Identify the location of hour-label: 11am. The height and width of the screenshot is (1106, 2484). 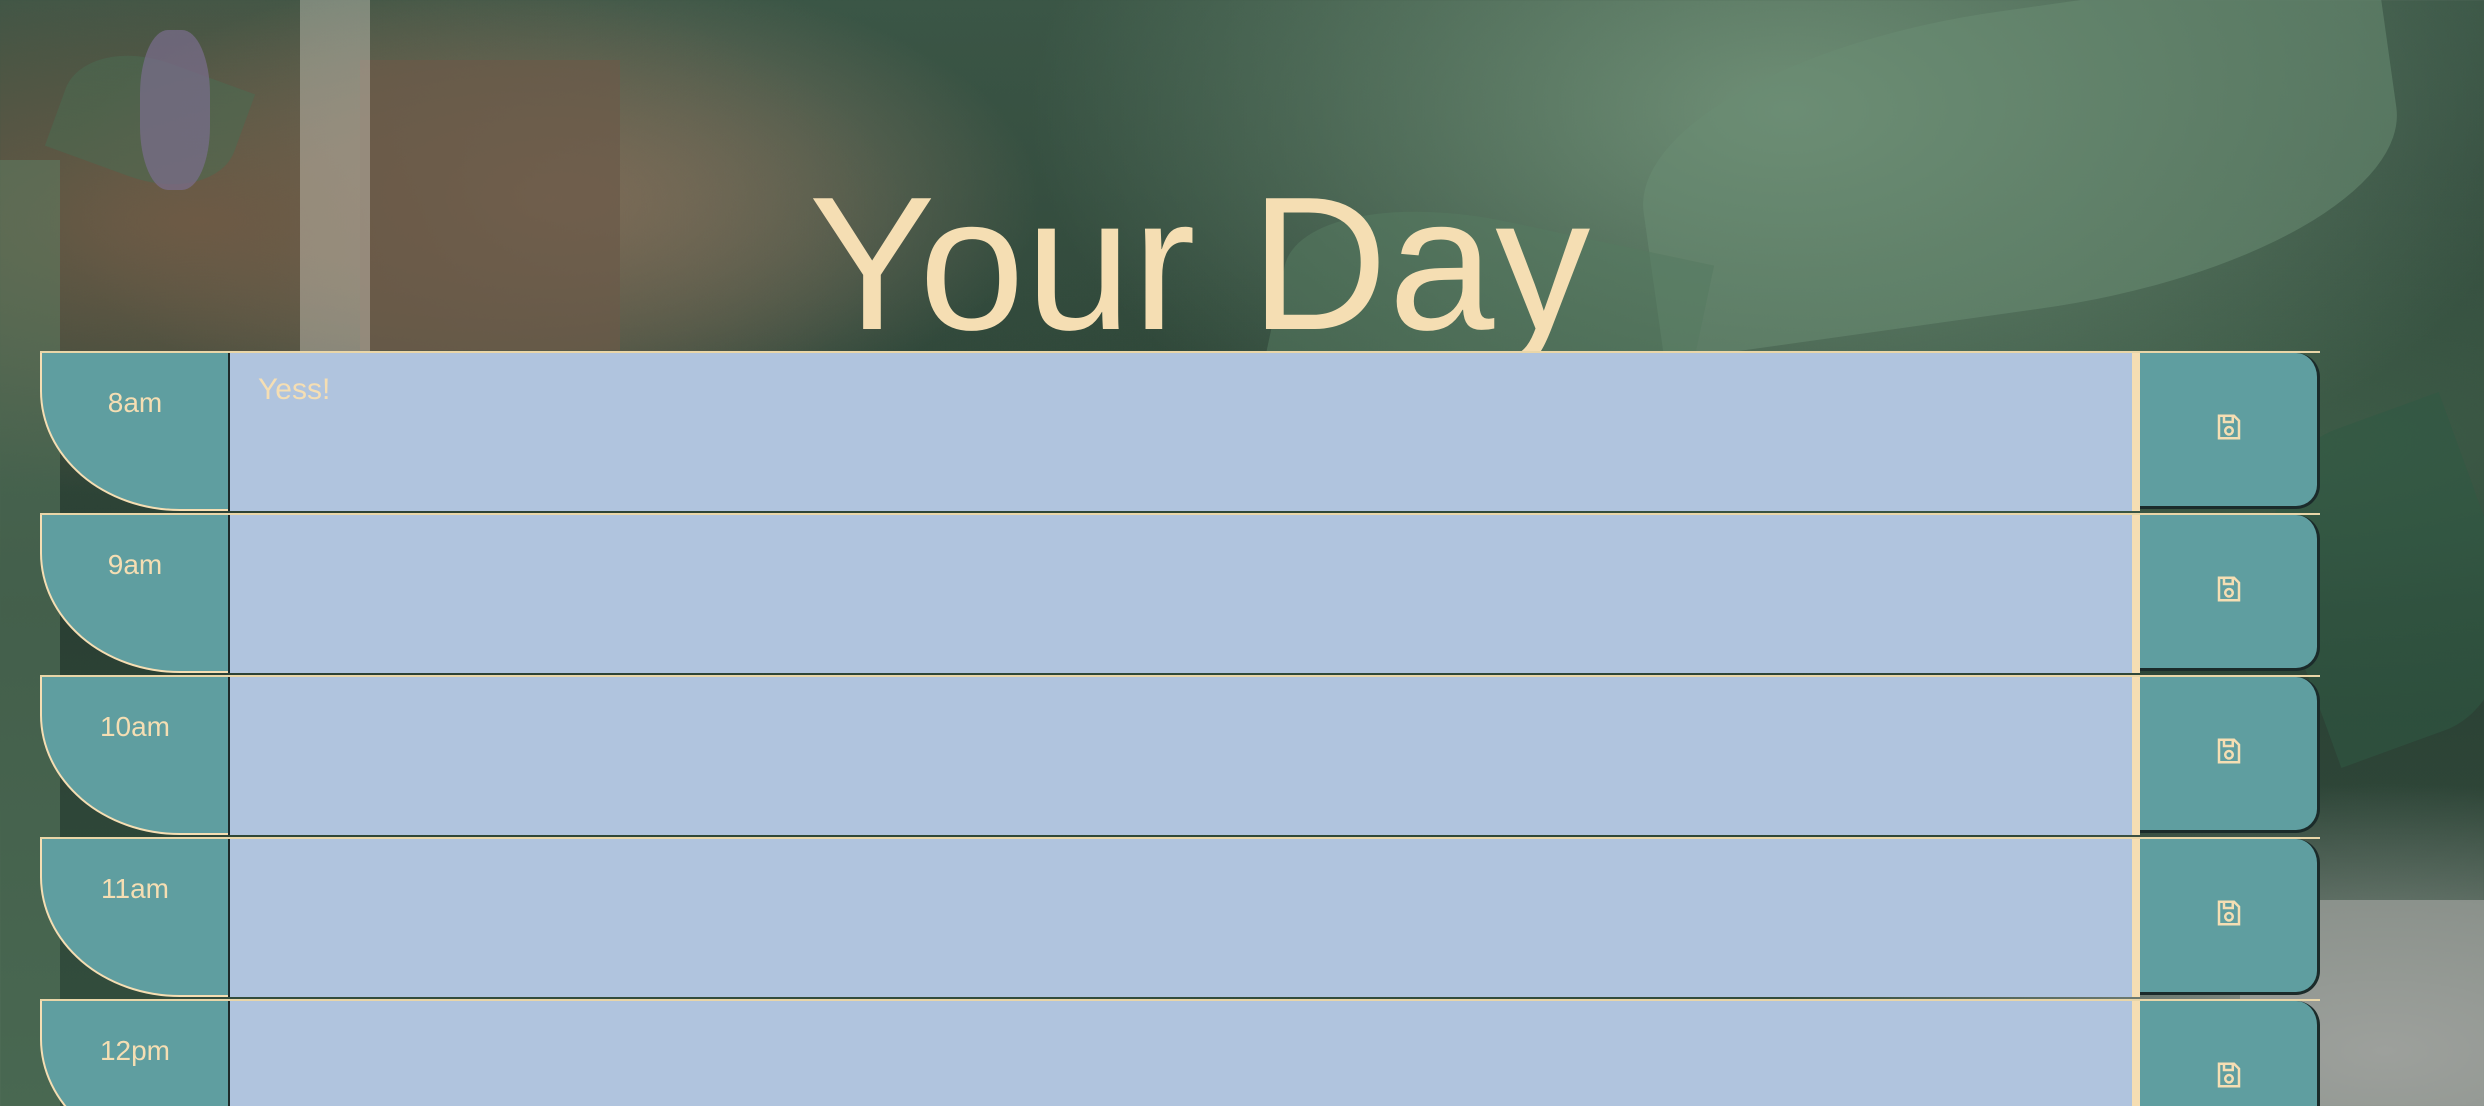
(134, 918).